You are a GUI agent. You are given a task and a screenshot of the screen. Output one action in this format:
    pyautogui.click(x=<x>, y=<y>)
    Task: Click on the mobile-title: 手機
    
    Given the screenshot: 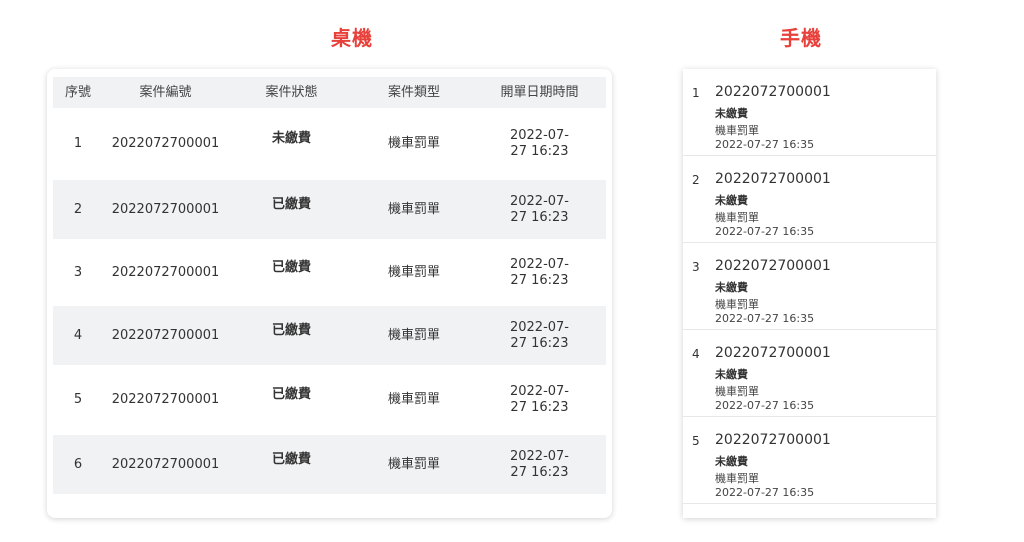 What is the action you would take?
    pyautogui.click(x=801, y=38)
    